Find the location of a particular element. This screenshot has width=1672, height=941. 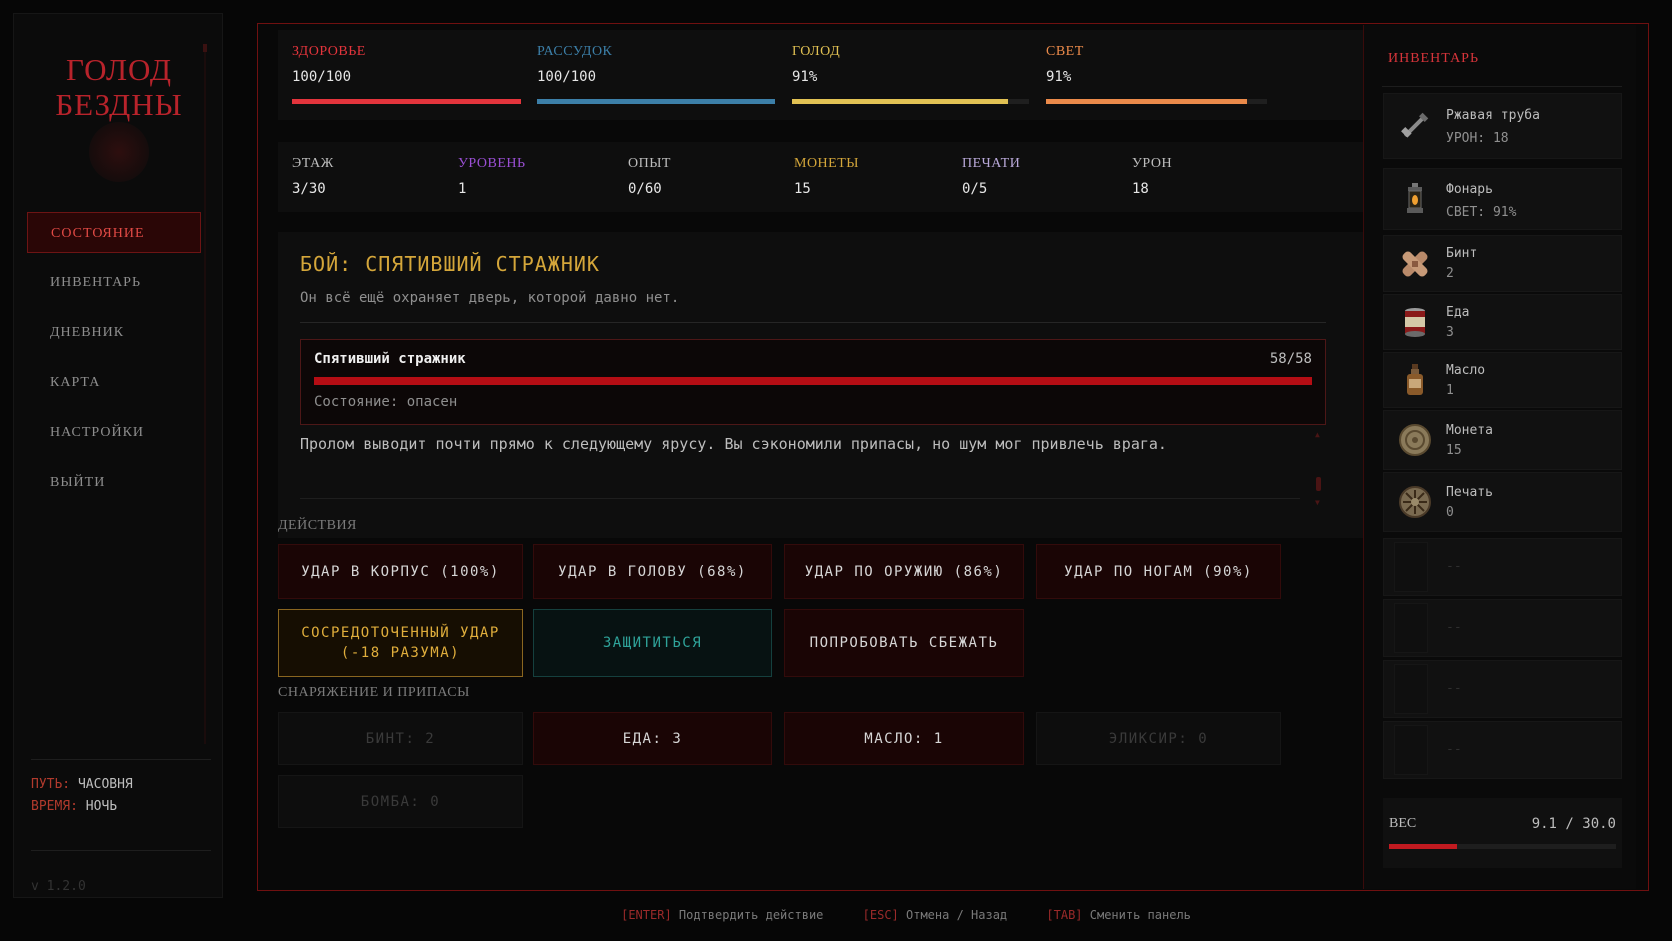

menu-item-inventory: ИНВЕНТАРЬ is located at coordinates (114, 282).